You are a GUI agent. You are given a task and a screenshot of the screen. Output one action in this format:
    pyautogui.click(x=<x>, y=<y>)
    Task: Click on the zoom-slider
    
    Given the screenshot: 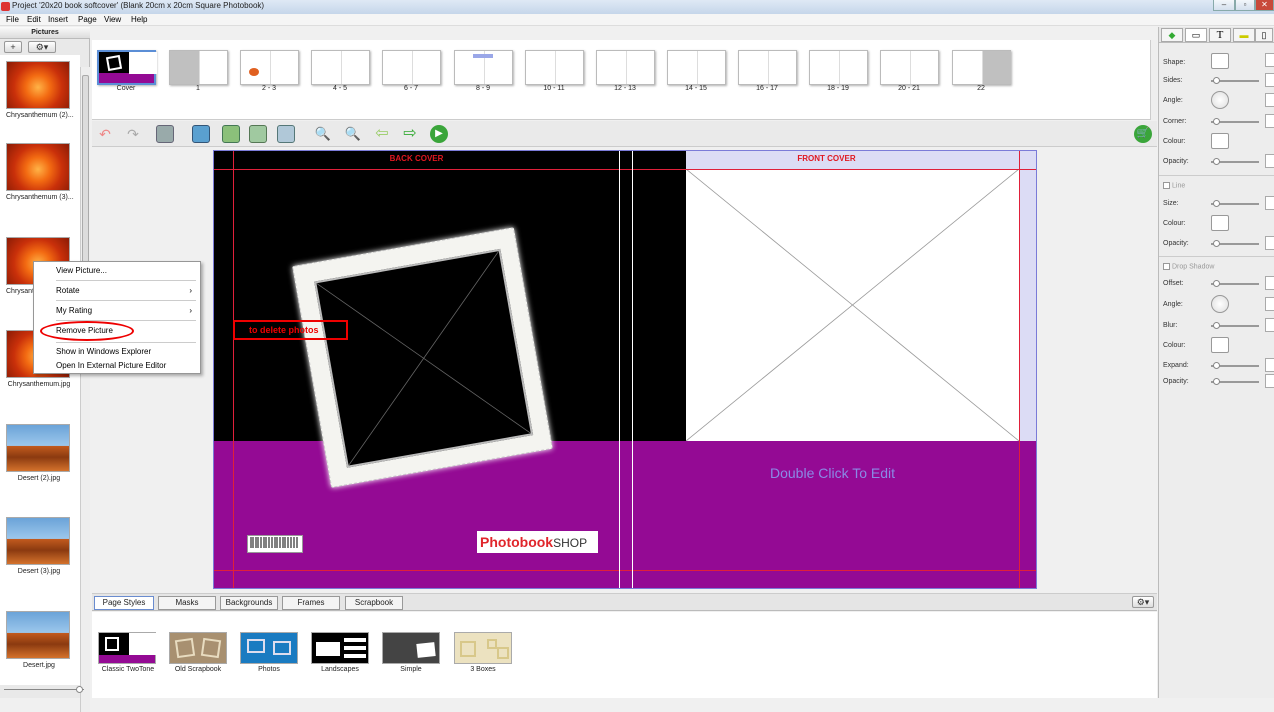 What is the action you would take?
    pyautogui.click(x=44, y=689)
    